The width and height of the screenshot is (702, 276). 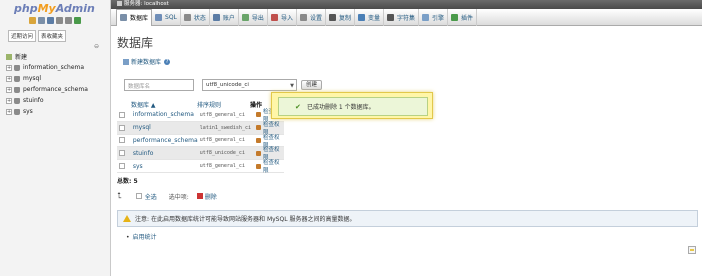 What do you see at coordinates (166, 153) in the screenshot?
I see `database-name-link: stuinfo` at bounding box center [166, 153].